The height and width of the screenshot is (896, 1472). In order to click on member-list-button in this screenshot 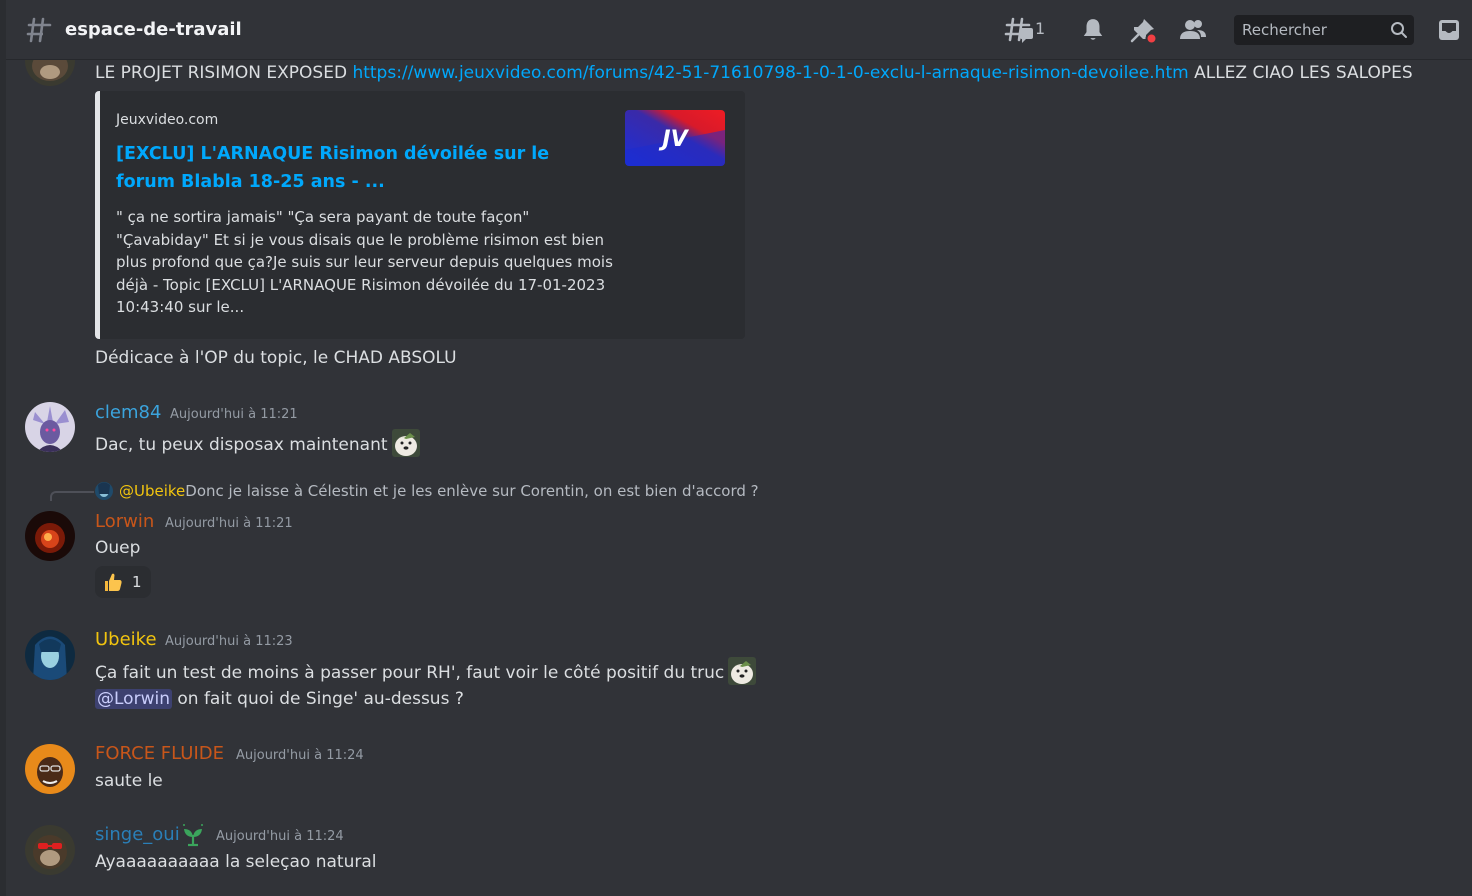, I will do `click(1193, 30)`.